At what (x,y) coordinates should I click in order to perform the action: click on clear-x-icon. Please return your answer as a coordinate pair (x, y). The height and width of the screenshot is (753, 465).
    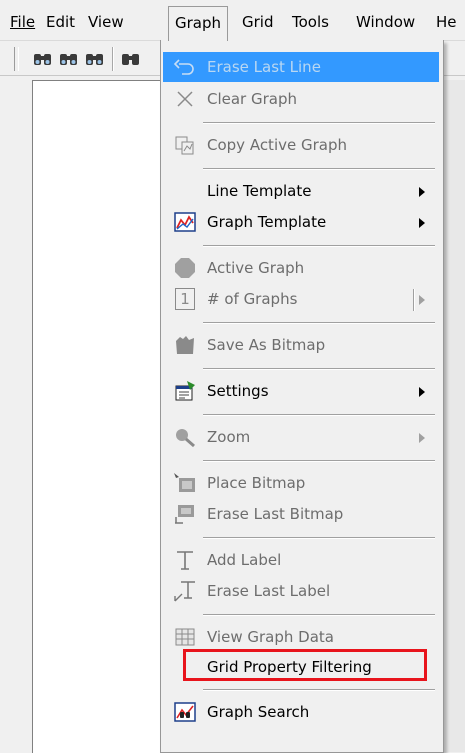
    Looking at the image, I should click on (185, 99).